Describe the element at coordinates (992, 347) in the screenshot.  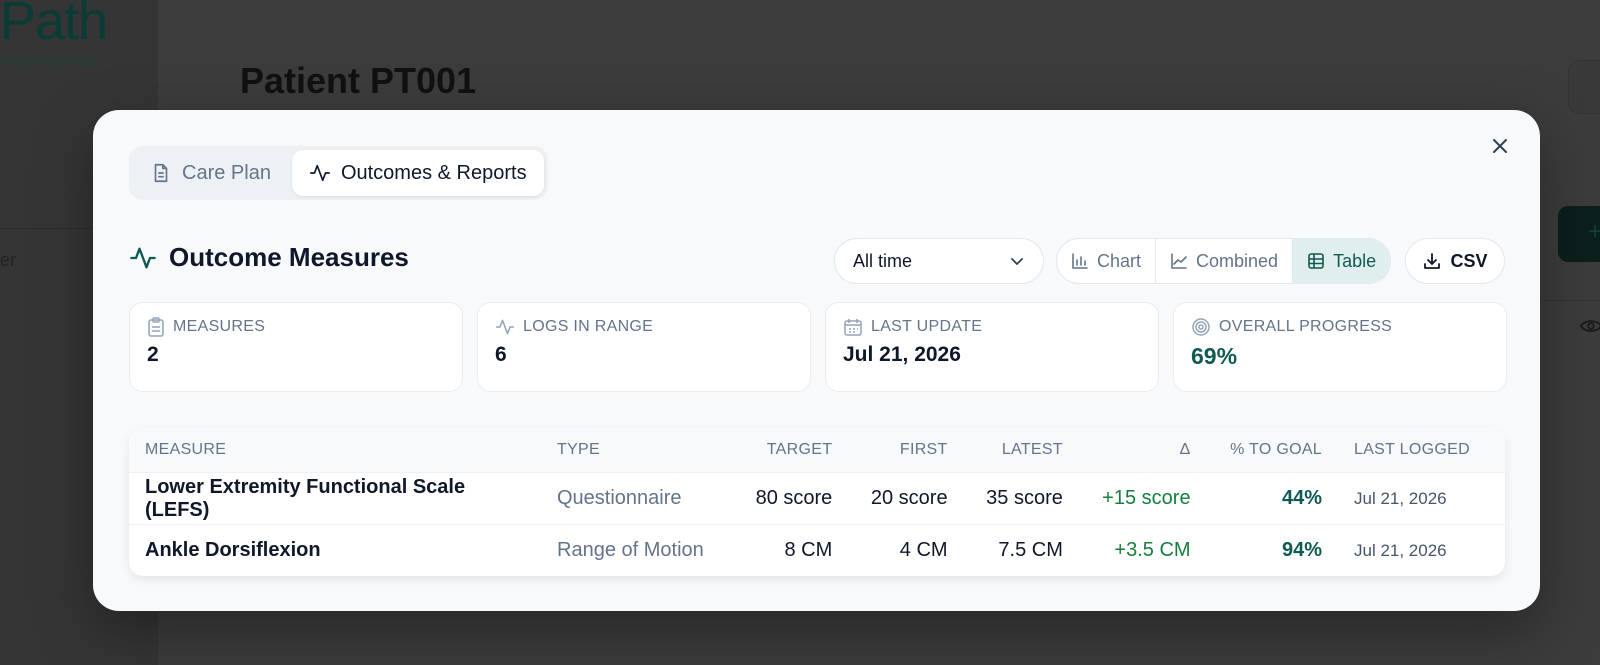
I see `stat-card-last-update: LAST UPDATE Jul 21, 2026` at that location.